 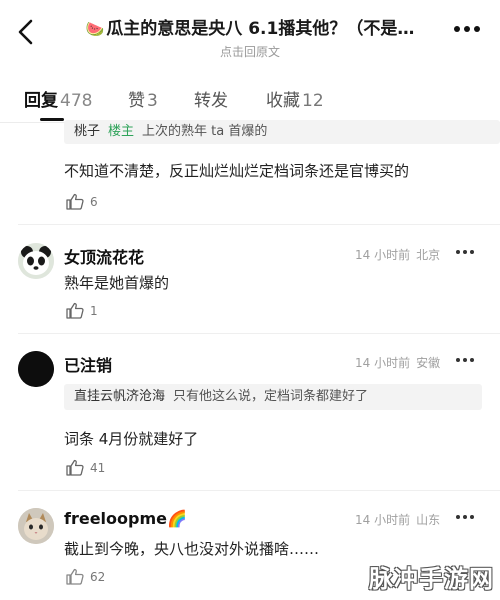 What do you see at coordinates (95, 29) in the screenshot?
I see `watermelon-icon: 🍉` at bounding box center [95, 29].